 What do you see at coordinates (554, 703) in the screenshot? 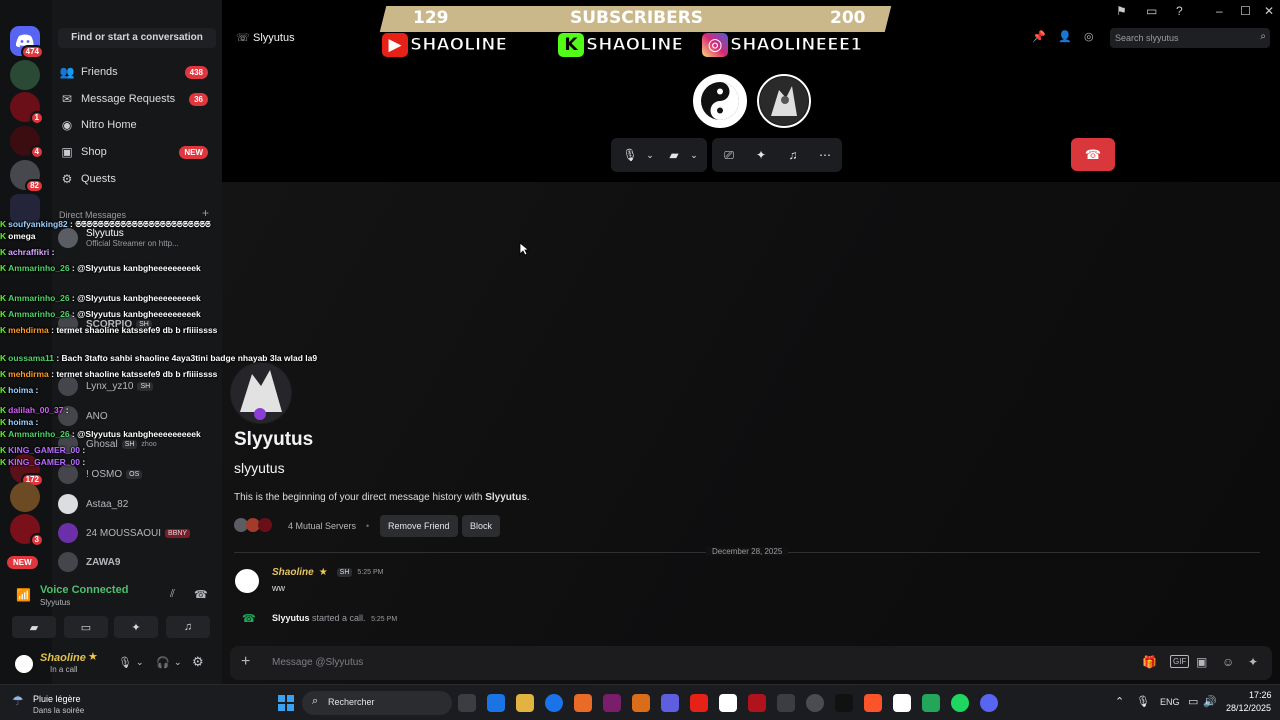
I see `chrome-icon` at bounding box center [554, 703].